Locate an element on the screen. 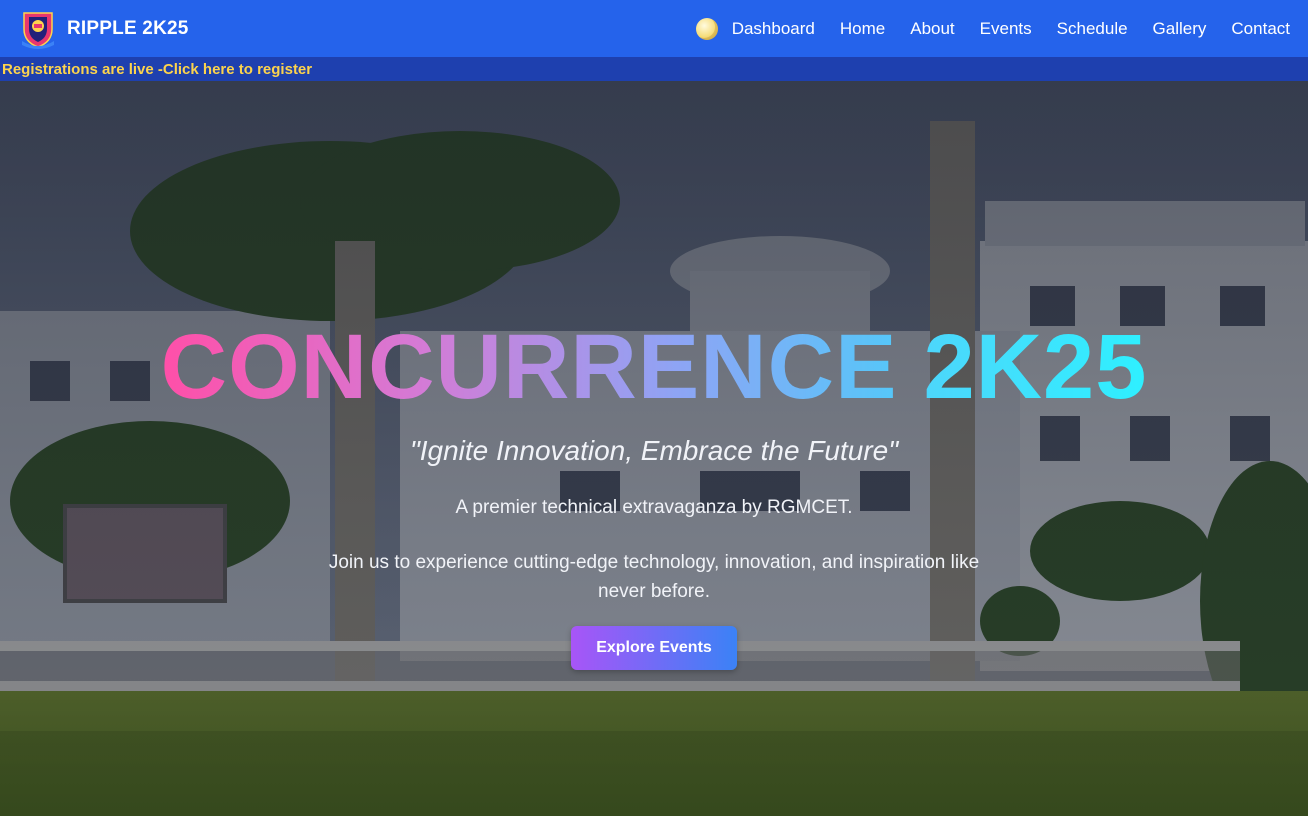  hero-title-year: 2K25 is located at coordinates (1035, 367).